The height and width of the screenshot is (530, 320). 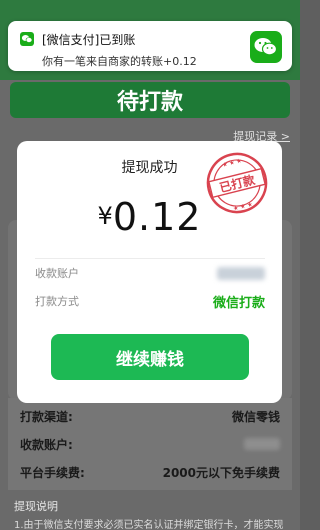 What do you see at coordinates (36, 506) in the screenshot?
I see `withdraw-notes-title: 提现说明` at bounding box center [36, 506].